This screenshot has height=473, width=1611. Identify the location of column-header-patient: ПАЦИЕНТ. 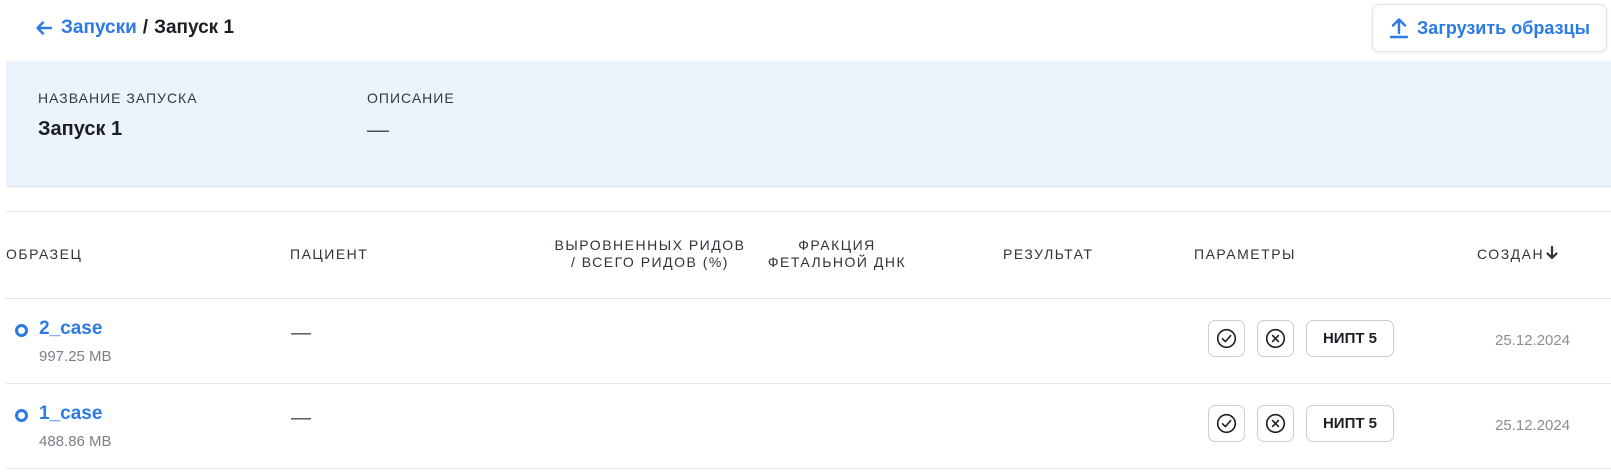
(329, 254).